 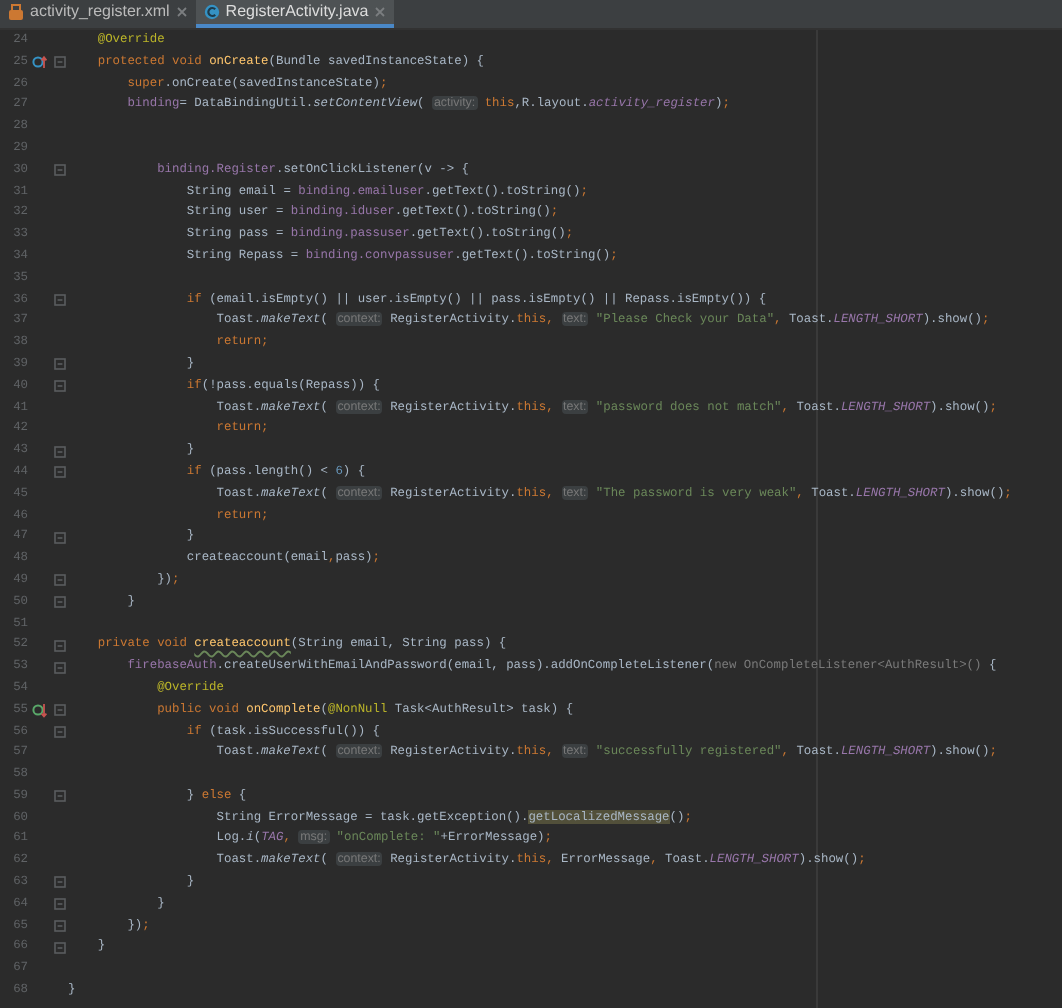 What do you see at coordinates (40, 62) in the screenshot?
I see `override-marker-icon` at bounding box center [40, 62].